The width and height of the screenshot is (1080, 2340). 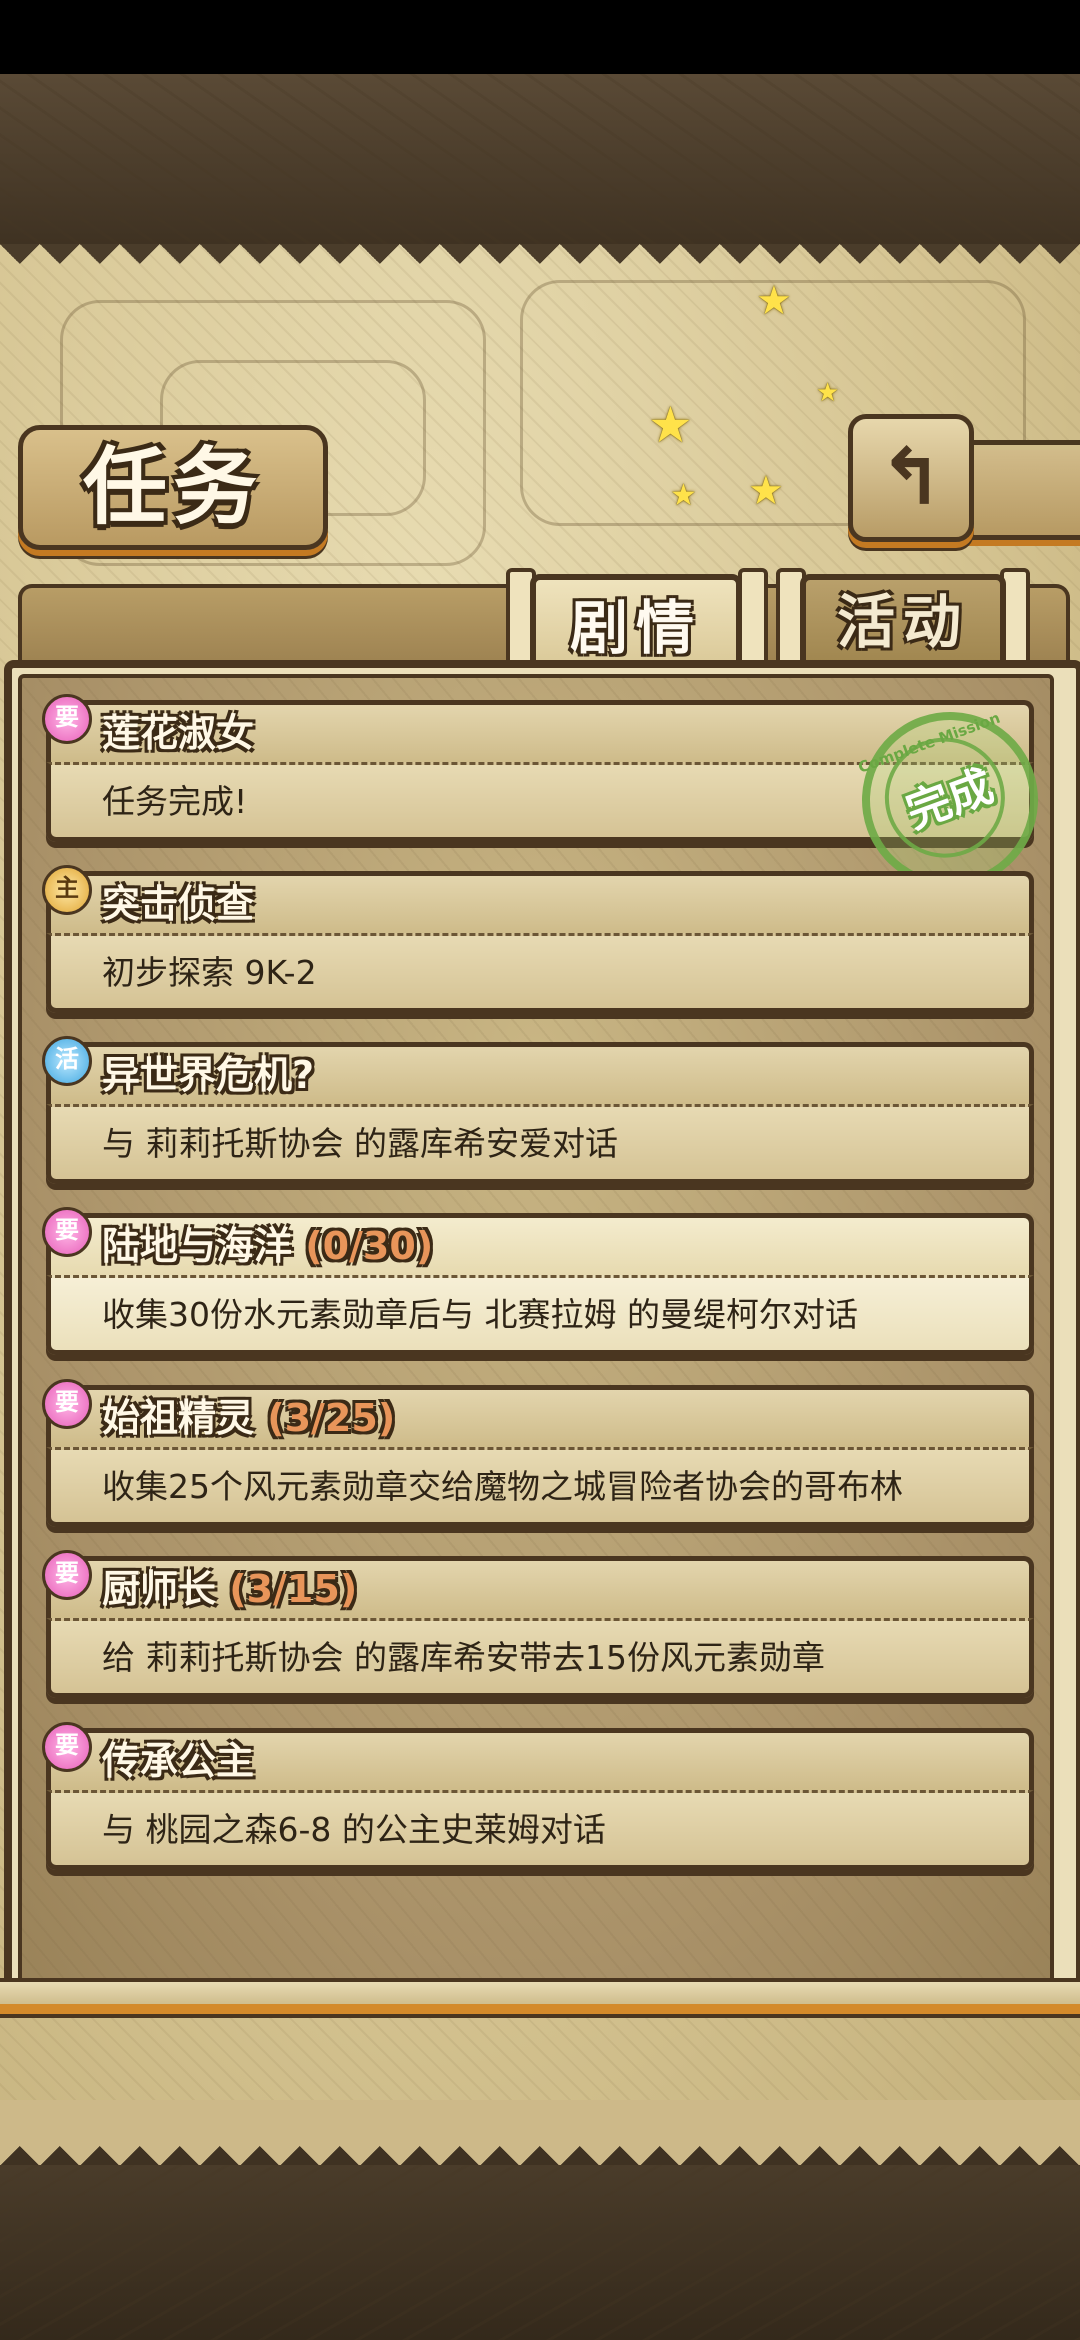 I want to click on quest-name: 突击侦查, so click(x=178, y=904).